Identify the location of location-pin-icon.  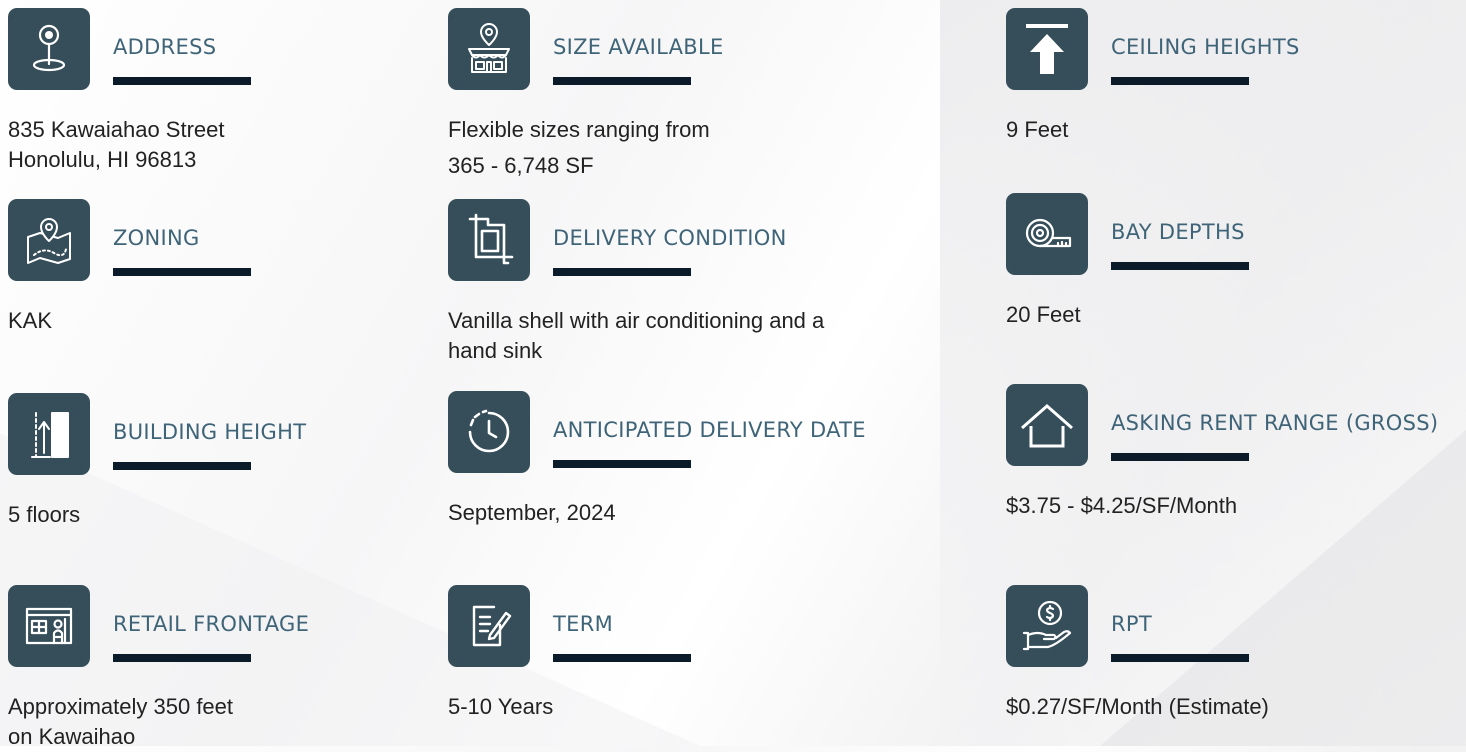
(49, 49).